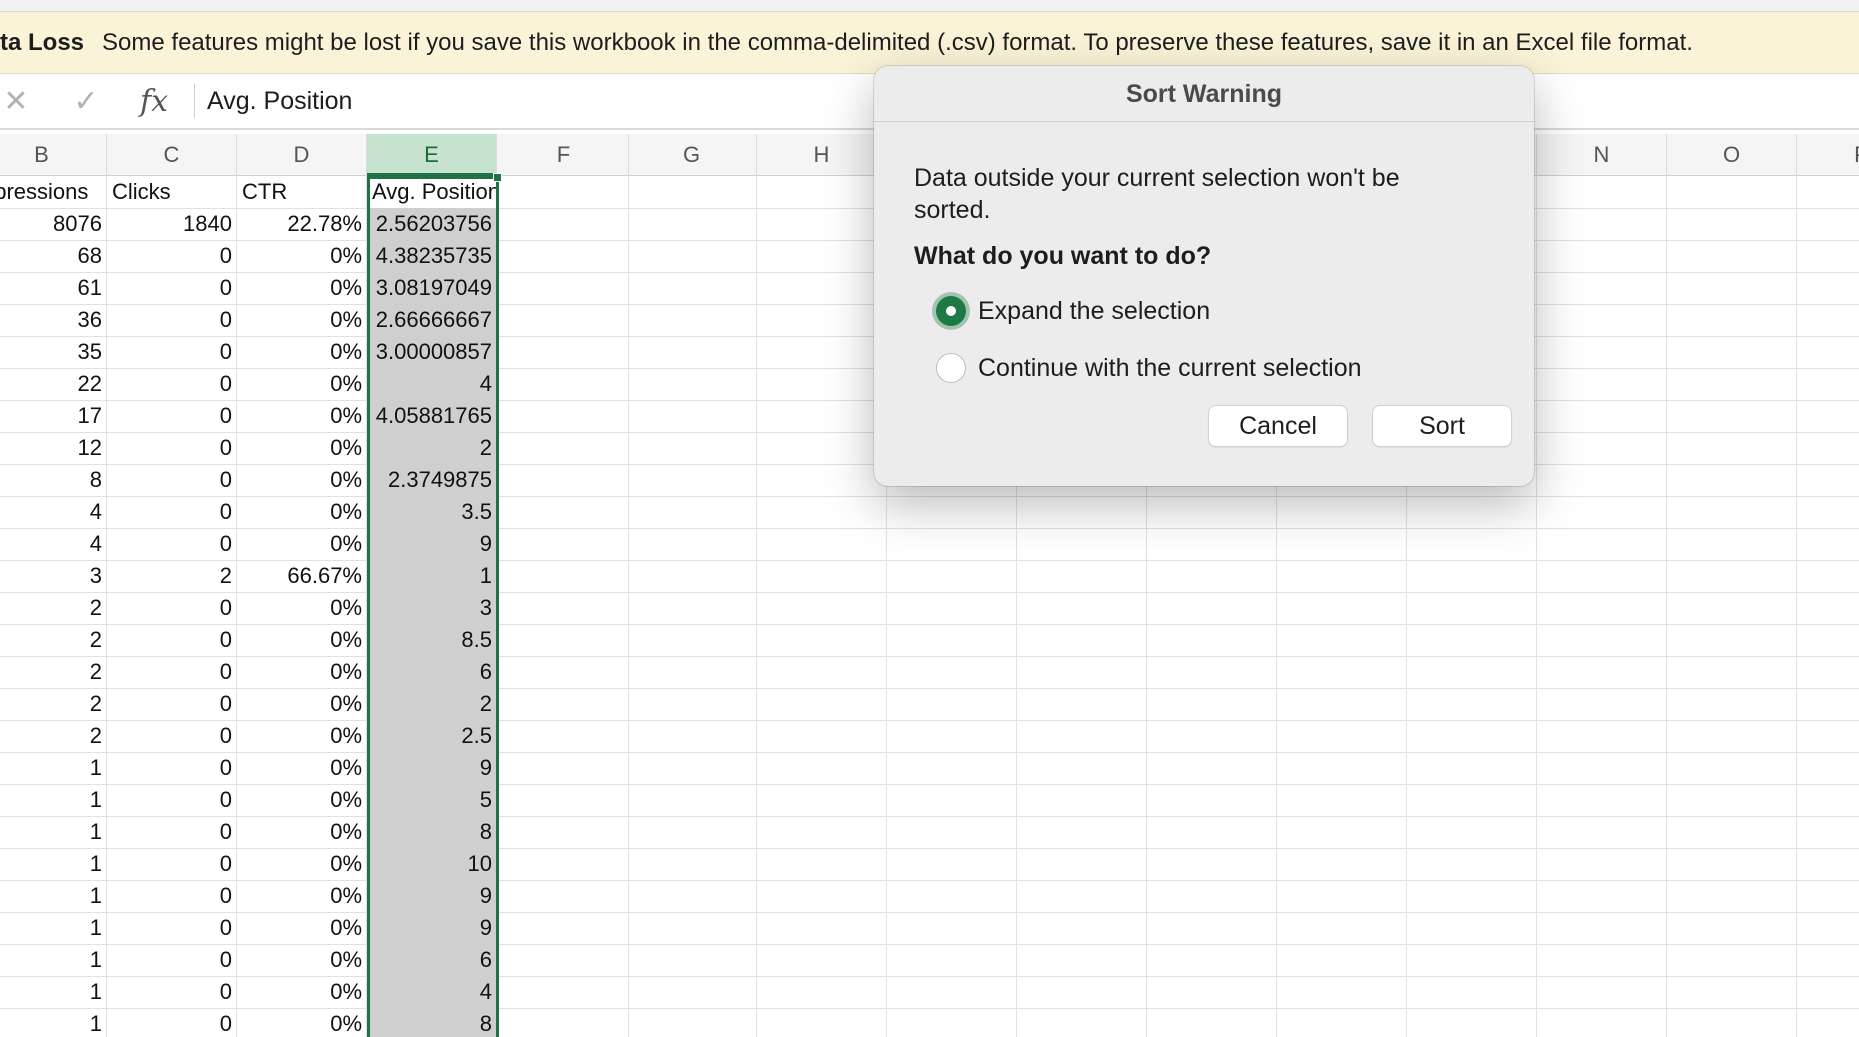 Image resolution: width=1859 pixels, height=1037 pixels. I want to click on table-cell: 3.08197049, so click(432, 288).